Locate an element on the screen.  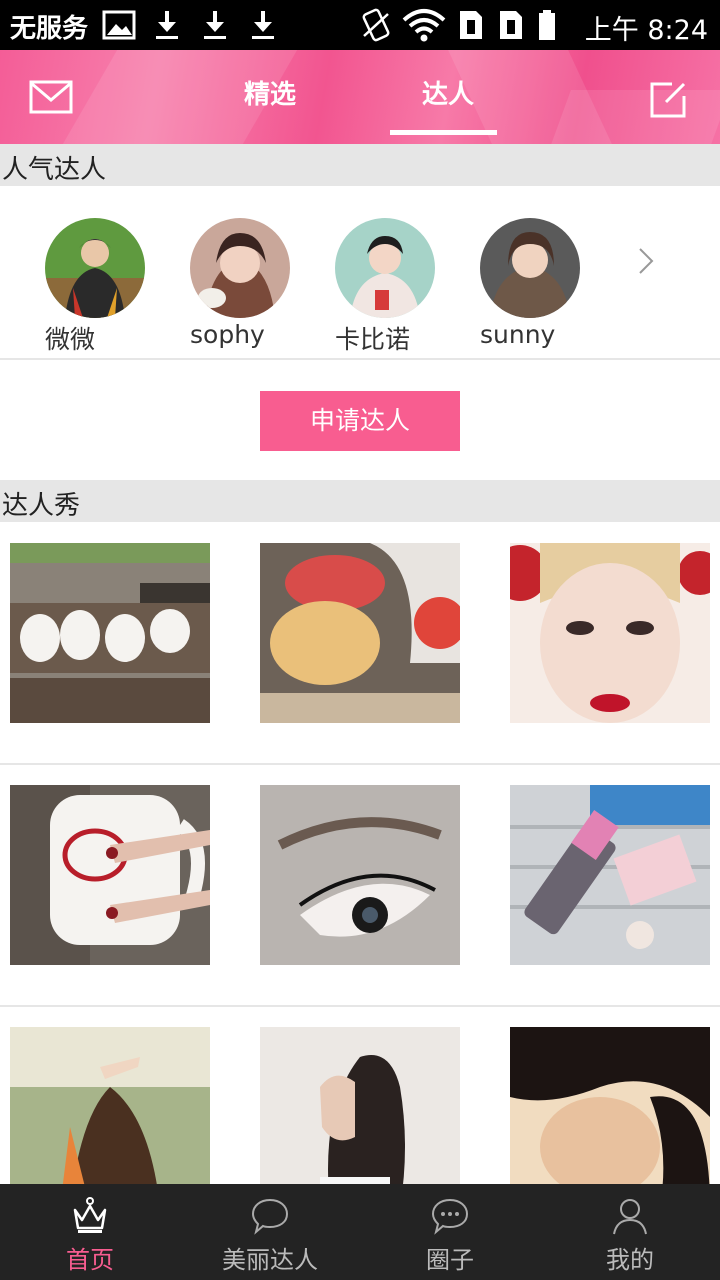
expert-card: sophy is located at coordinates (245, 283).